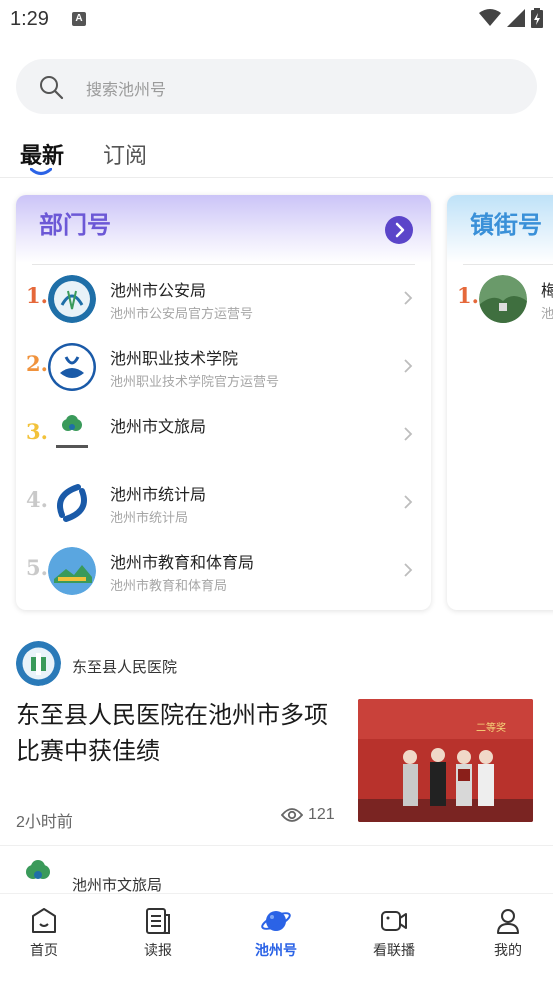 The image size is (553, 983). Describe the element at coordinates (276, 86) in the screenshot. I see `search-bar: 搜索池州号` at that location.